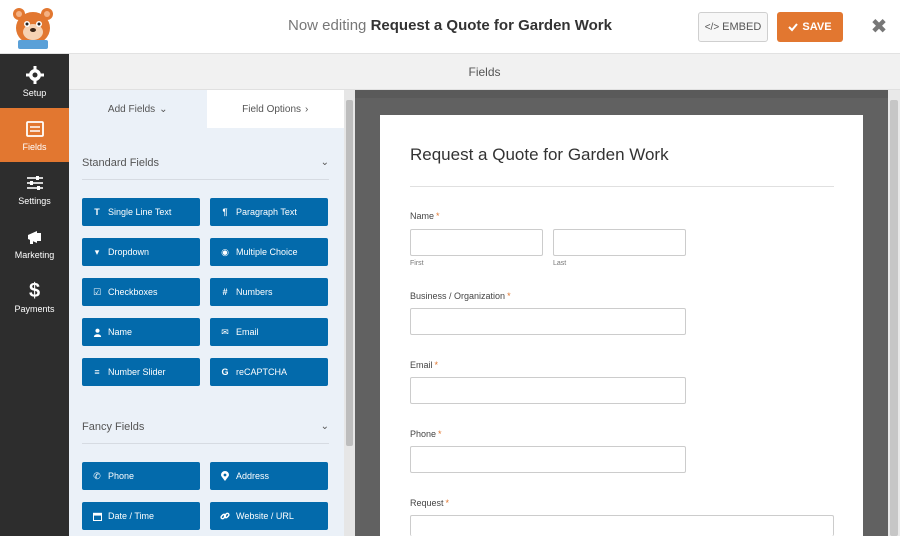 The height and width of the screenshot is (536, 900). I want to click on nav-item-settings: Settings, so click(34, 189).